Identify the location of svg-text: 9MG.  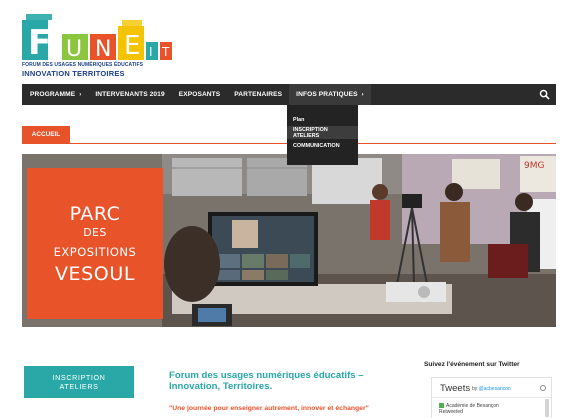
(534, 166).